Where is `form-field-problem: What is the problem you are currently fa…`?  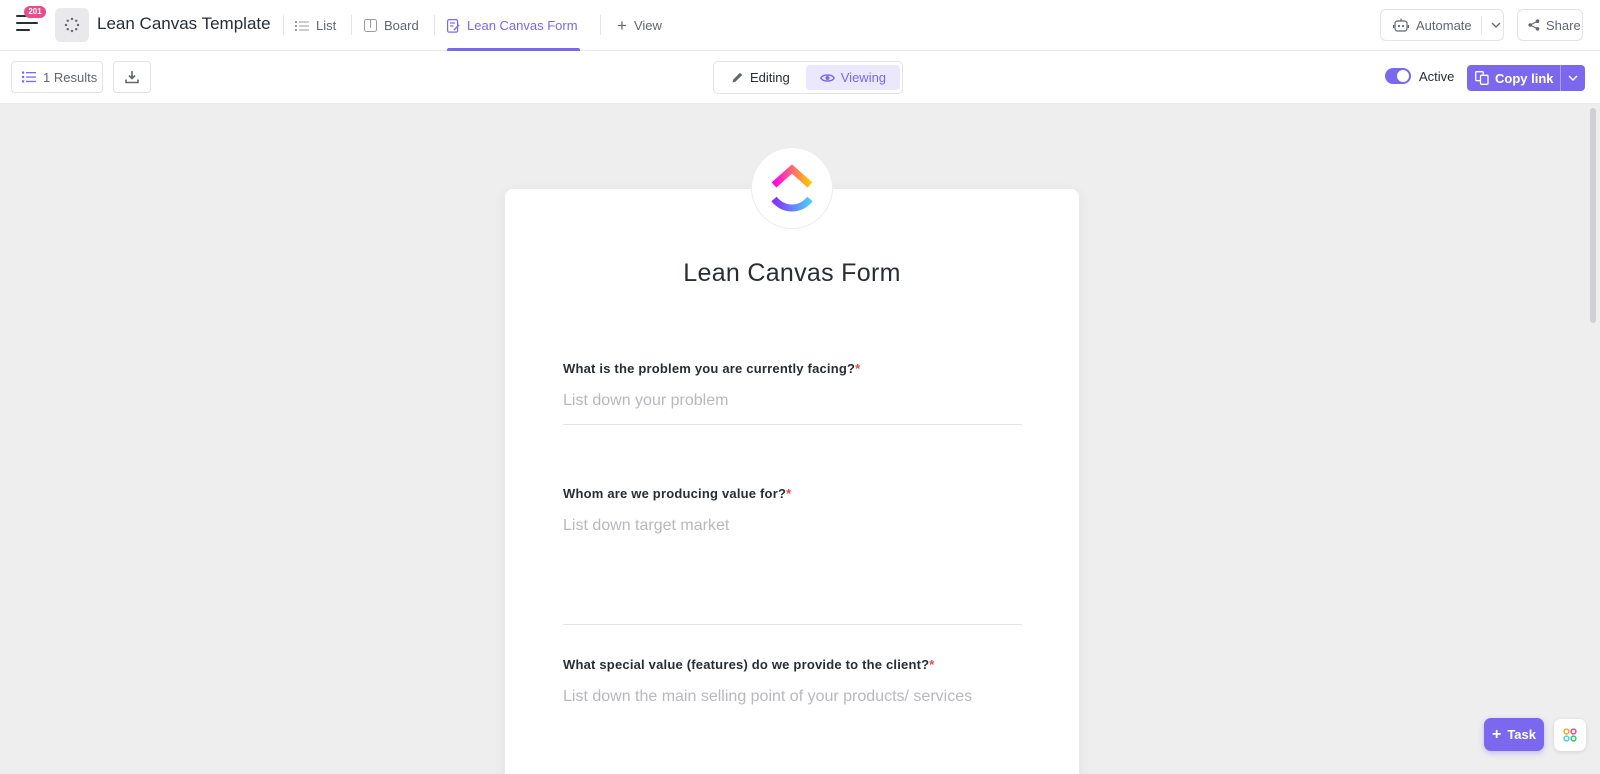 form-field-problem: What is the problem you are currently fa… is located at coordinates (792, 393).